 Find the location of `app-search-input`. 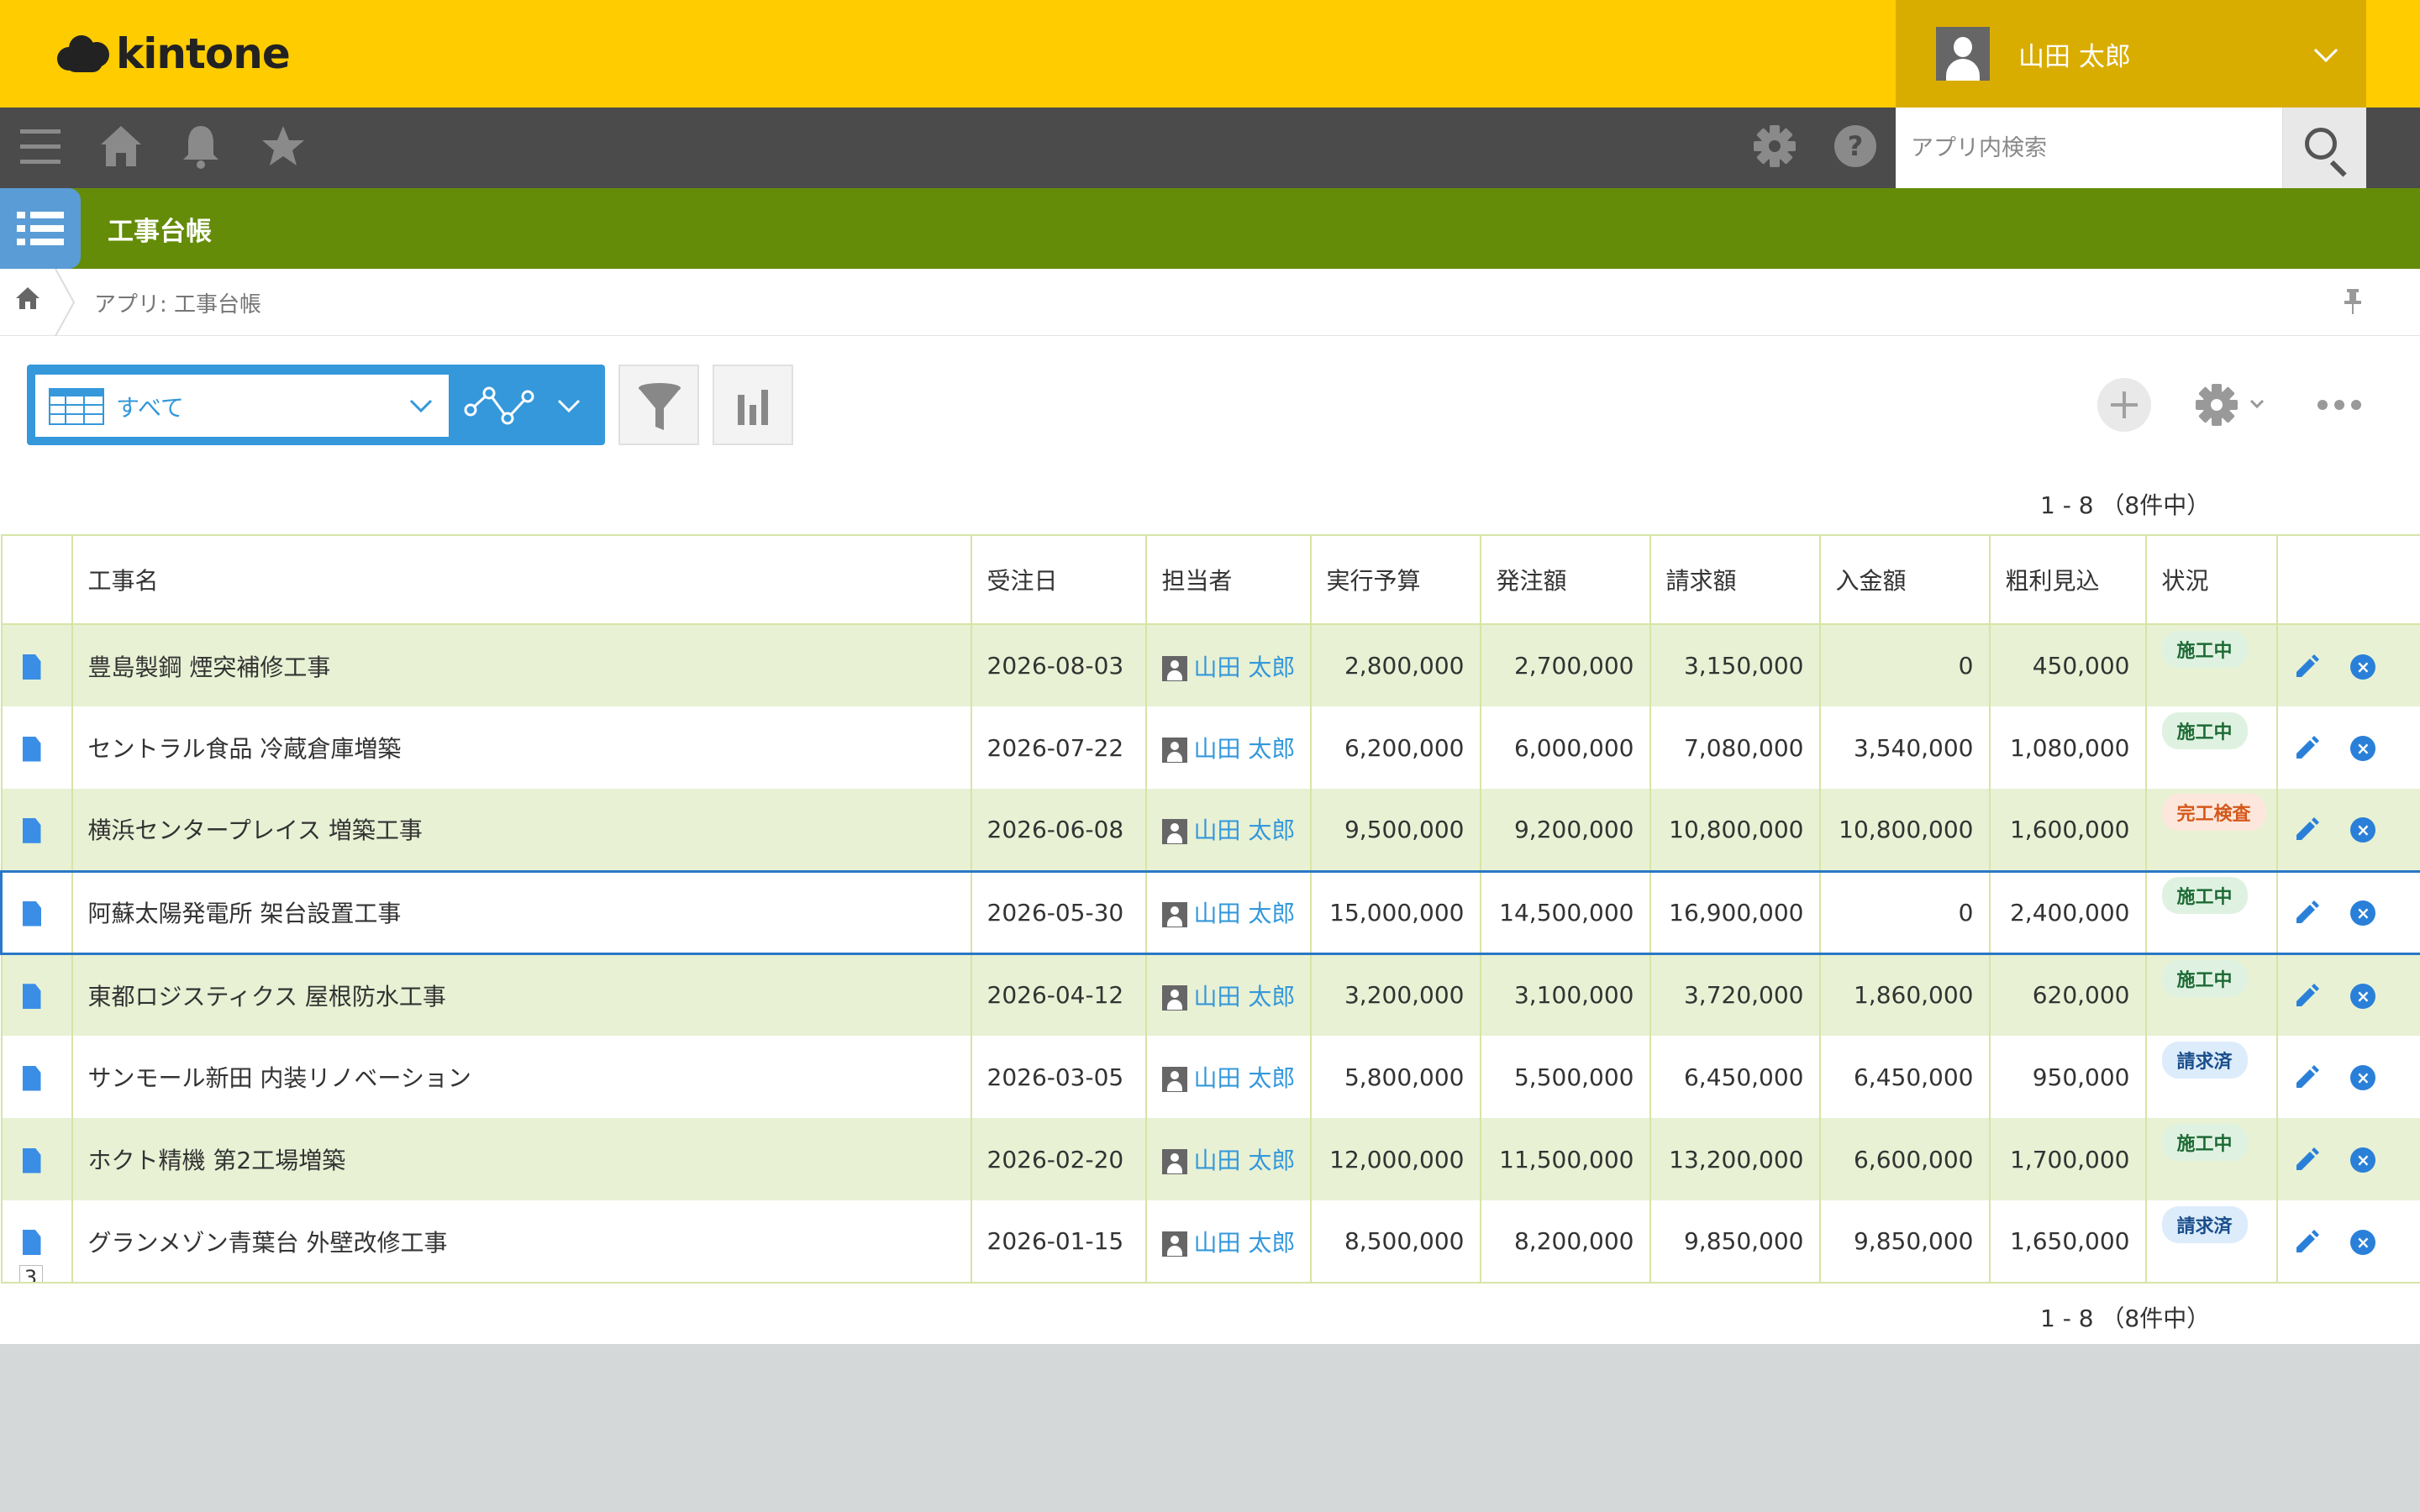

app-search-input is located at coordinates (2089, 148).